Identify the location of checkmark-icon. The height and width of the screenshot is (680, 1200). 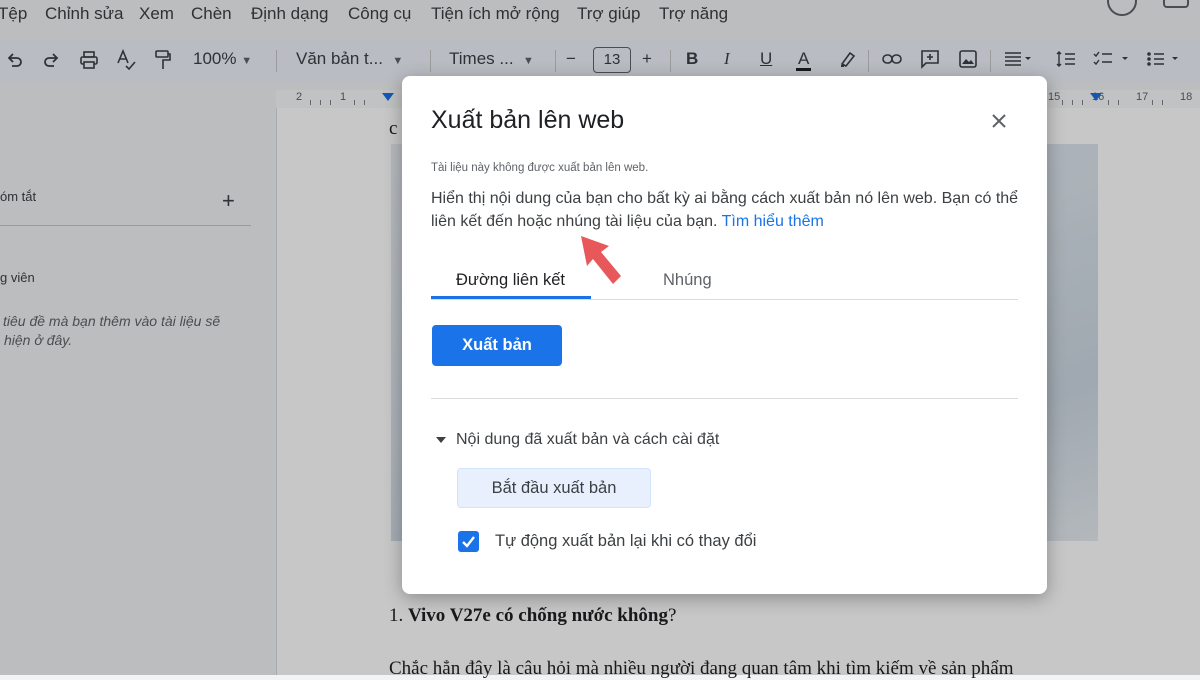
(468, 542).